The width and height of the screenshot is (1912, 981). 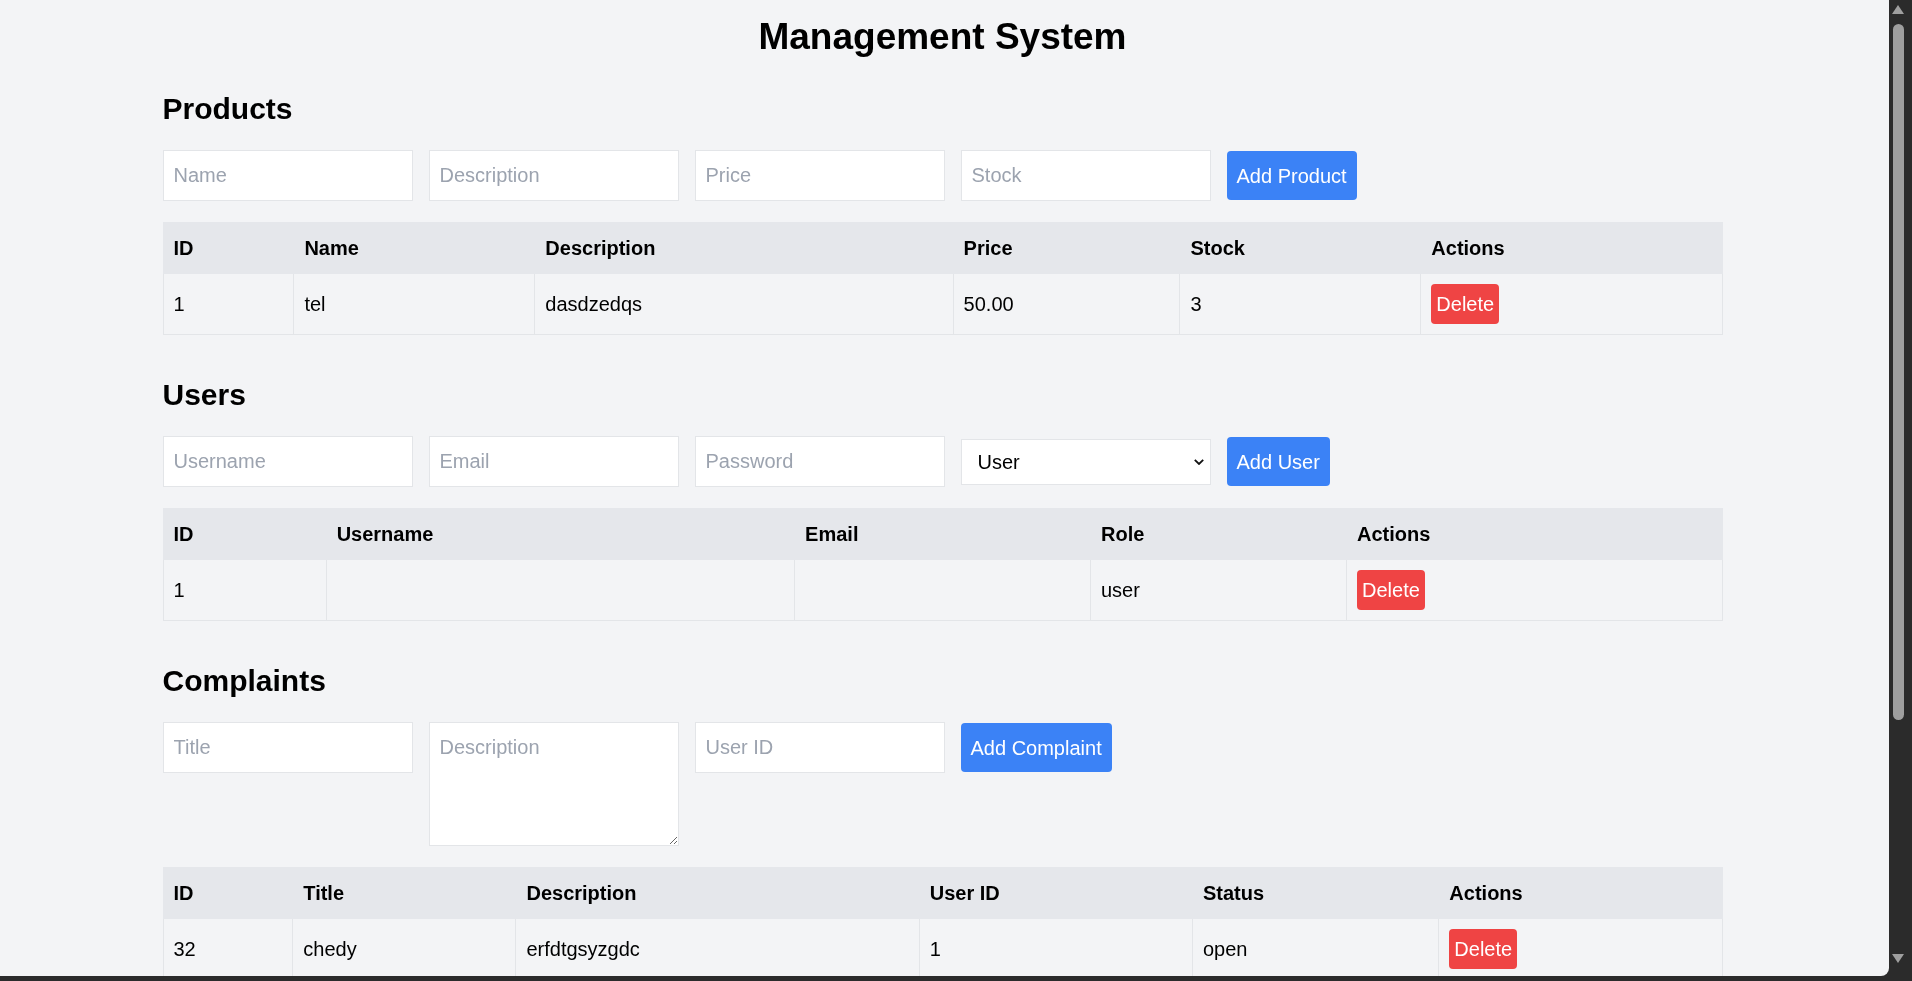 I want to click on chevron-icon, so click(x=1198, y=462).